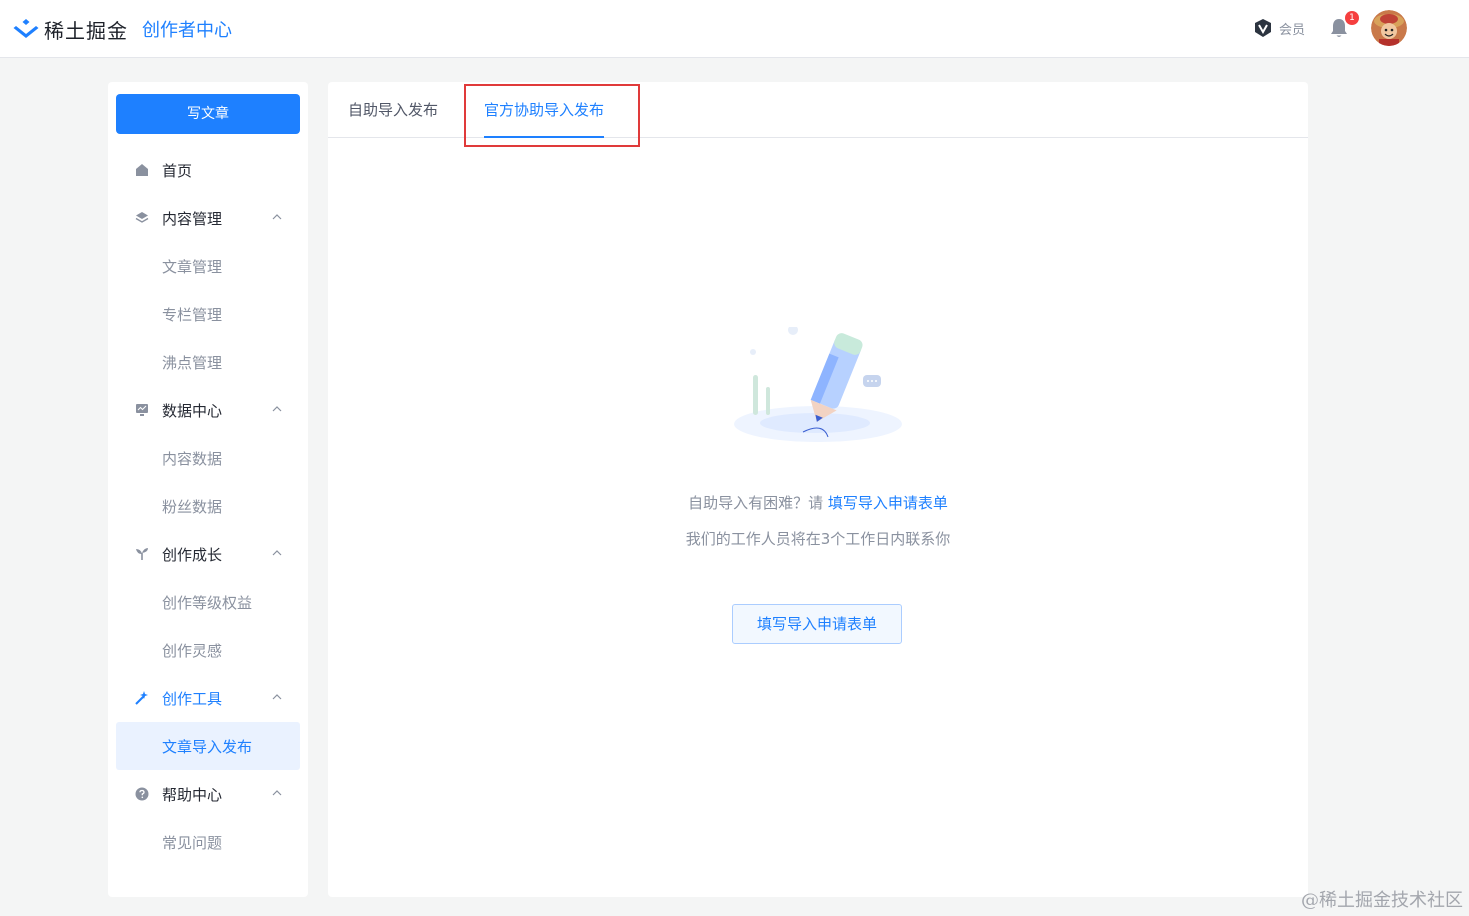 Image resolution: width=1469 pixels, height=916 pixels. What do you see at coordinates (86, 30) in the screenshot?
I see `logo-text: 稀土掘金` at bounding box center [86, 30].